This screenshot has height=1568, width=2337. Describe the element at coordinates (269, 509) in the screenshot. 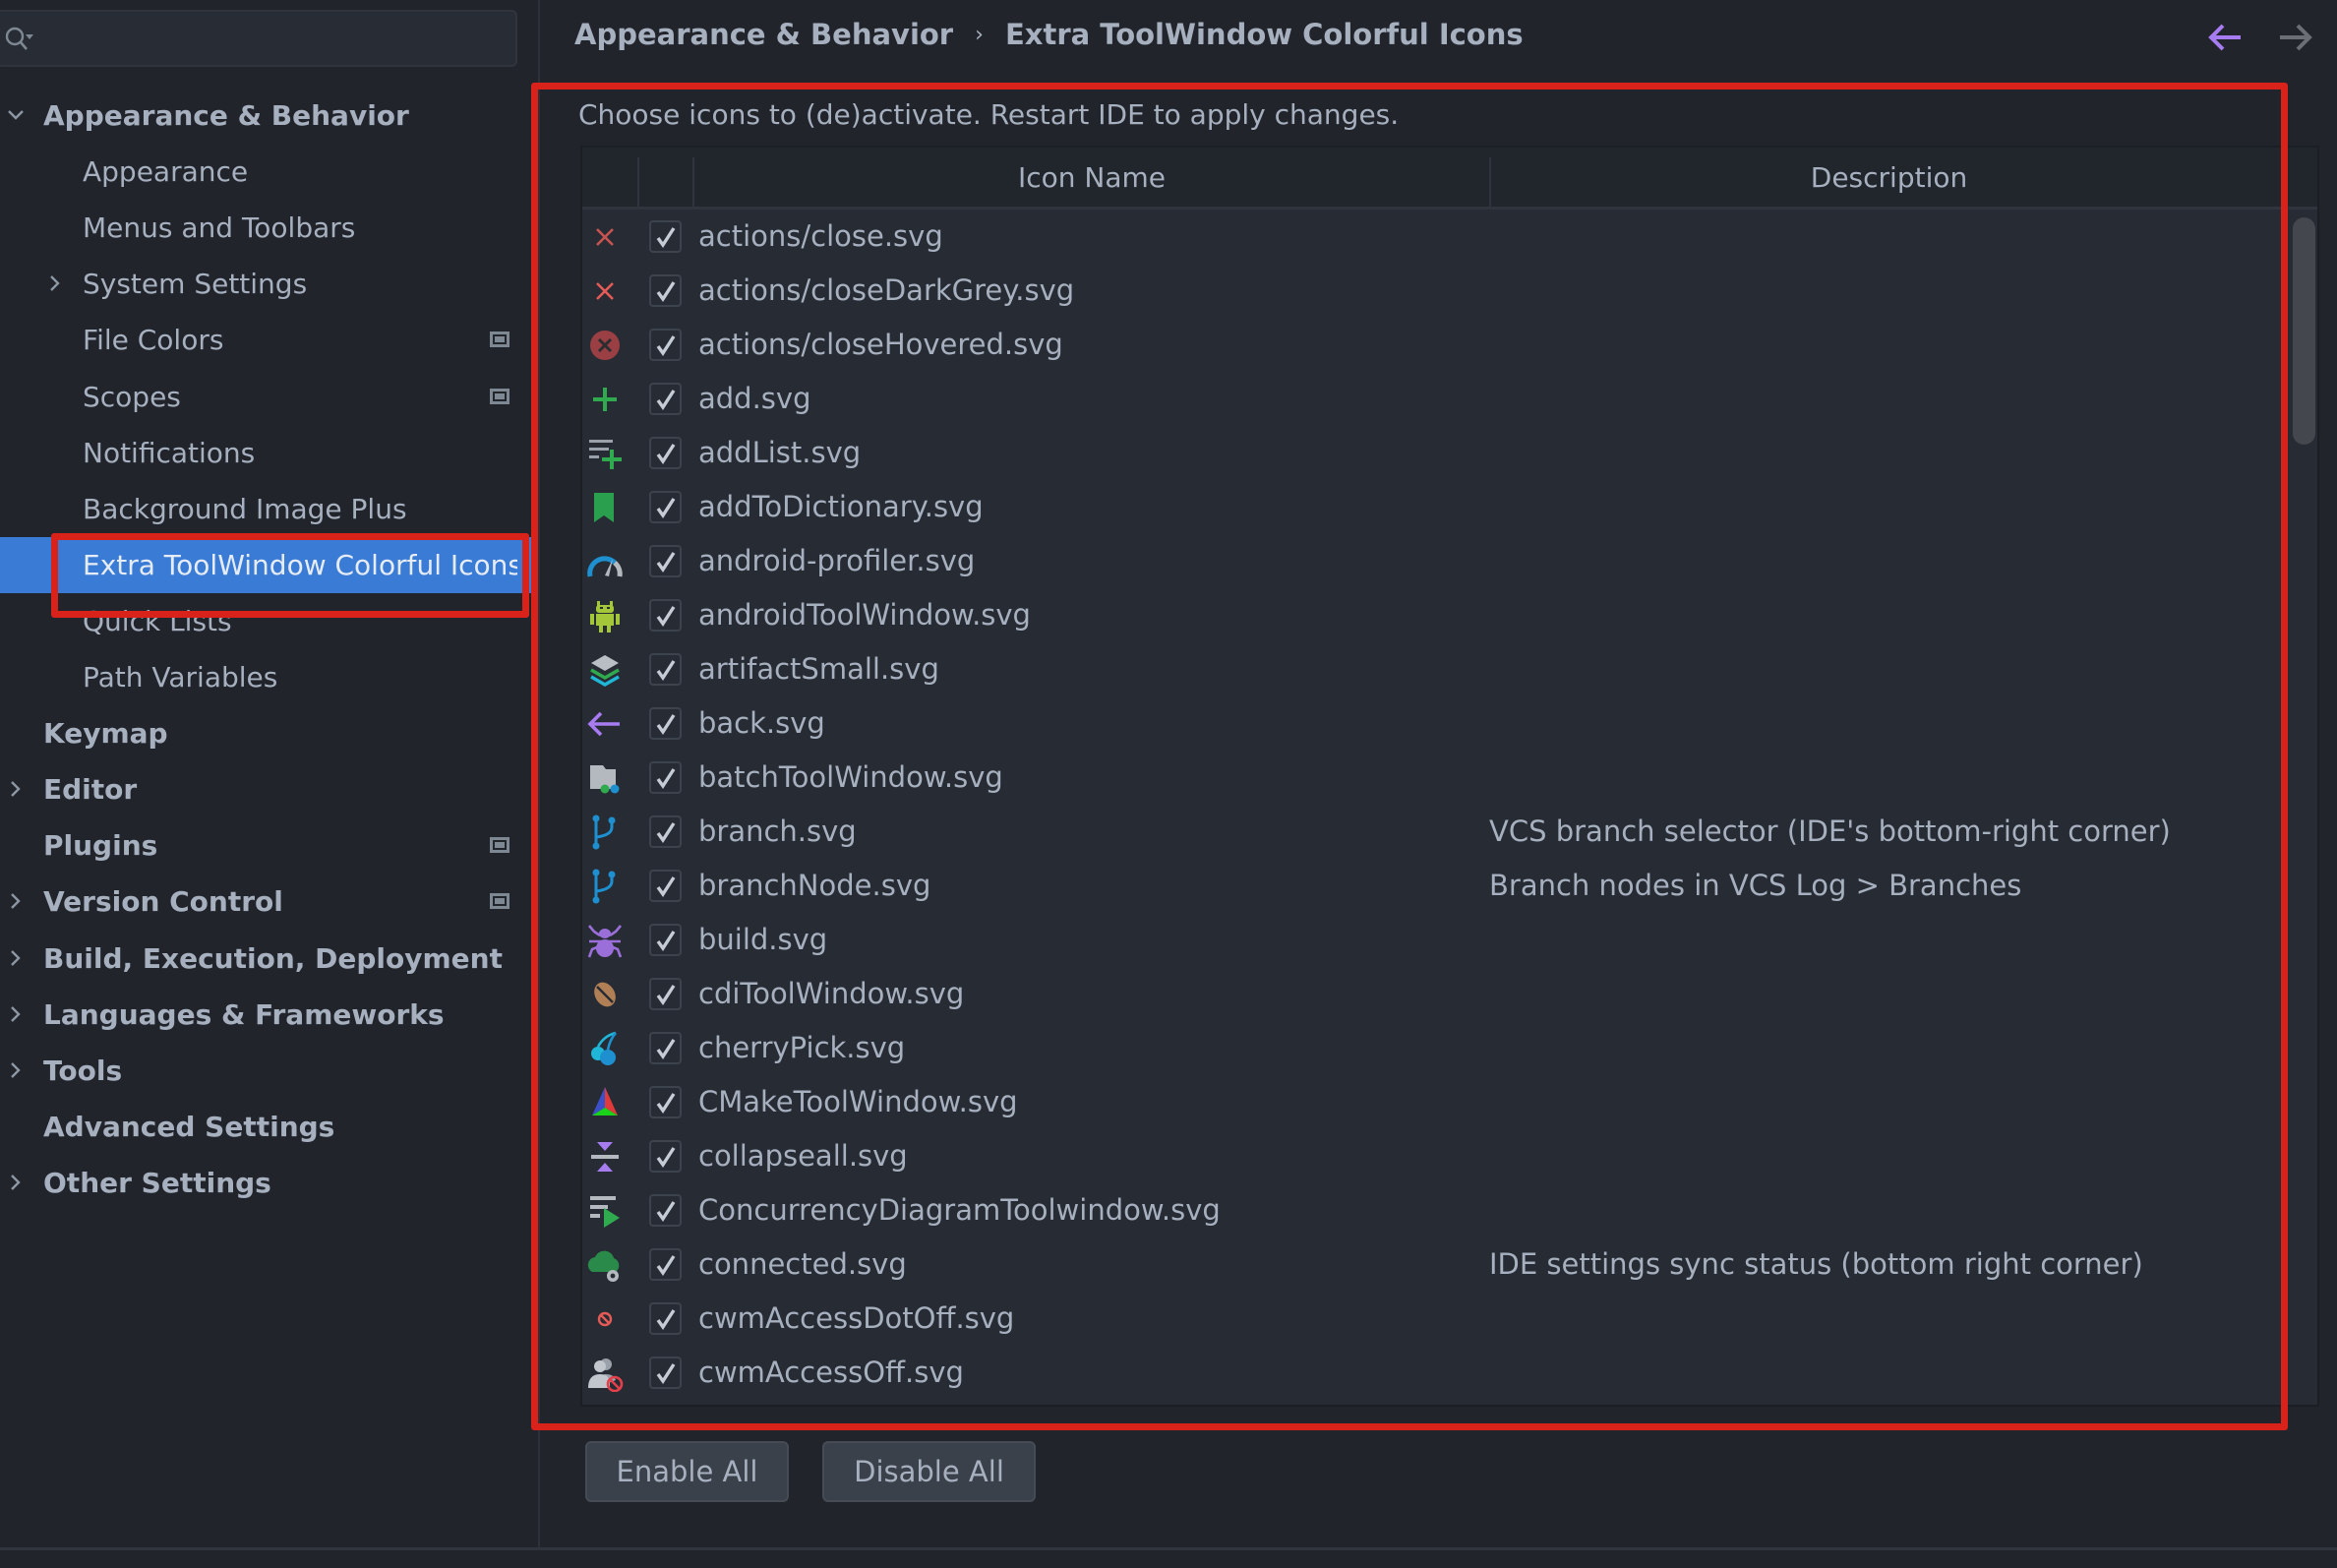

I see `sidebar-item-background-image-plus: Background Image Plus` at that location.